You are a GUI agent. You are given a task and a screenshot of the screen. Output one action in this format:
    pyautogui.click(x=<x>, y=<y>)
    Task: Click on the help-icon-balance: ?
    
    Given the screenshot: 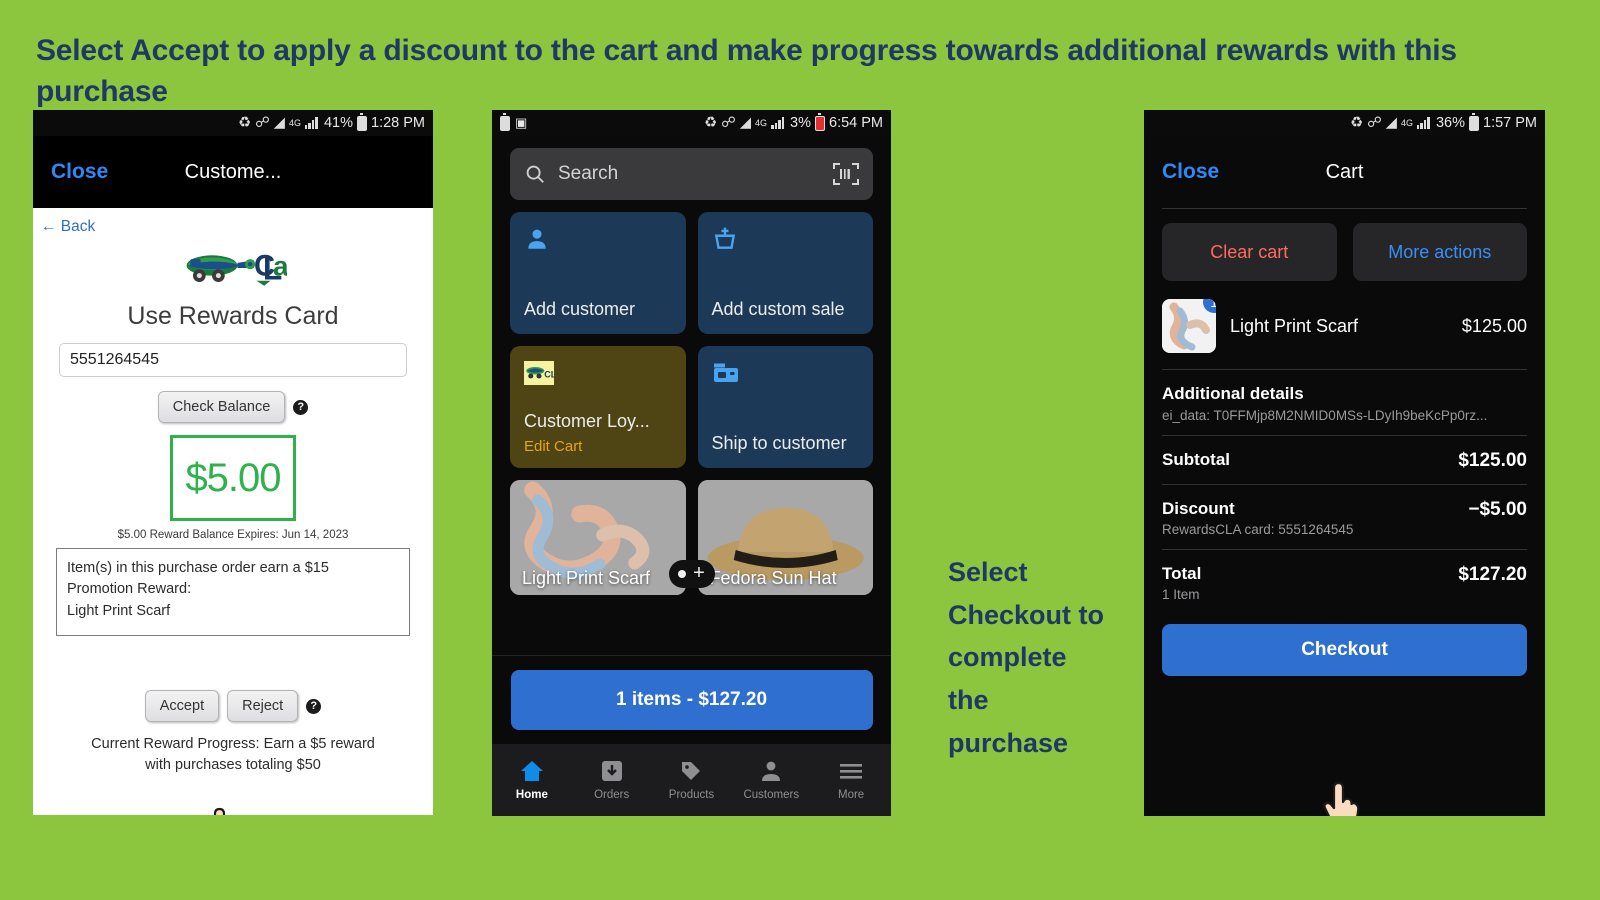 What is the action you would take?
    pyautogui.click(x=301, y=407)
    